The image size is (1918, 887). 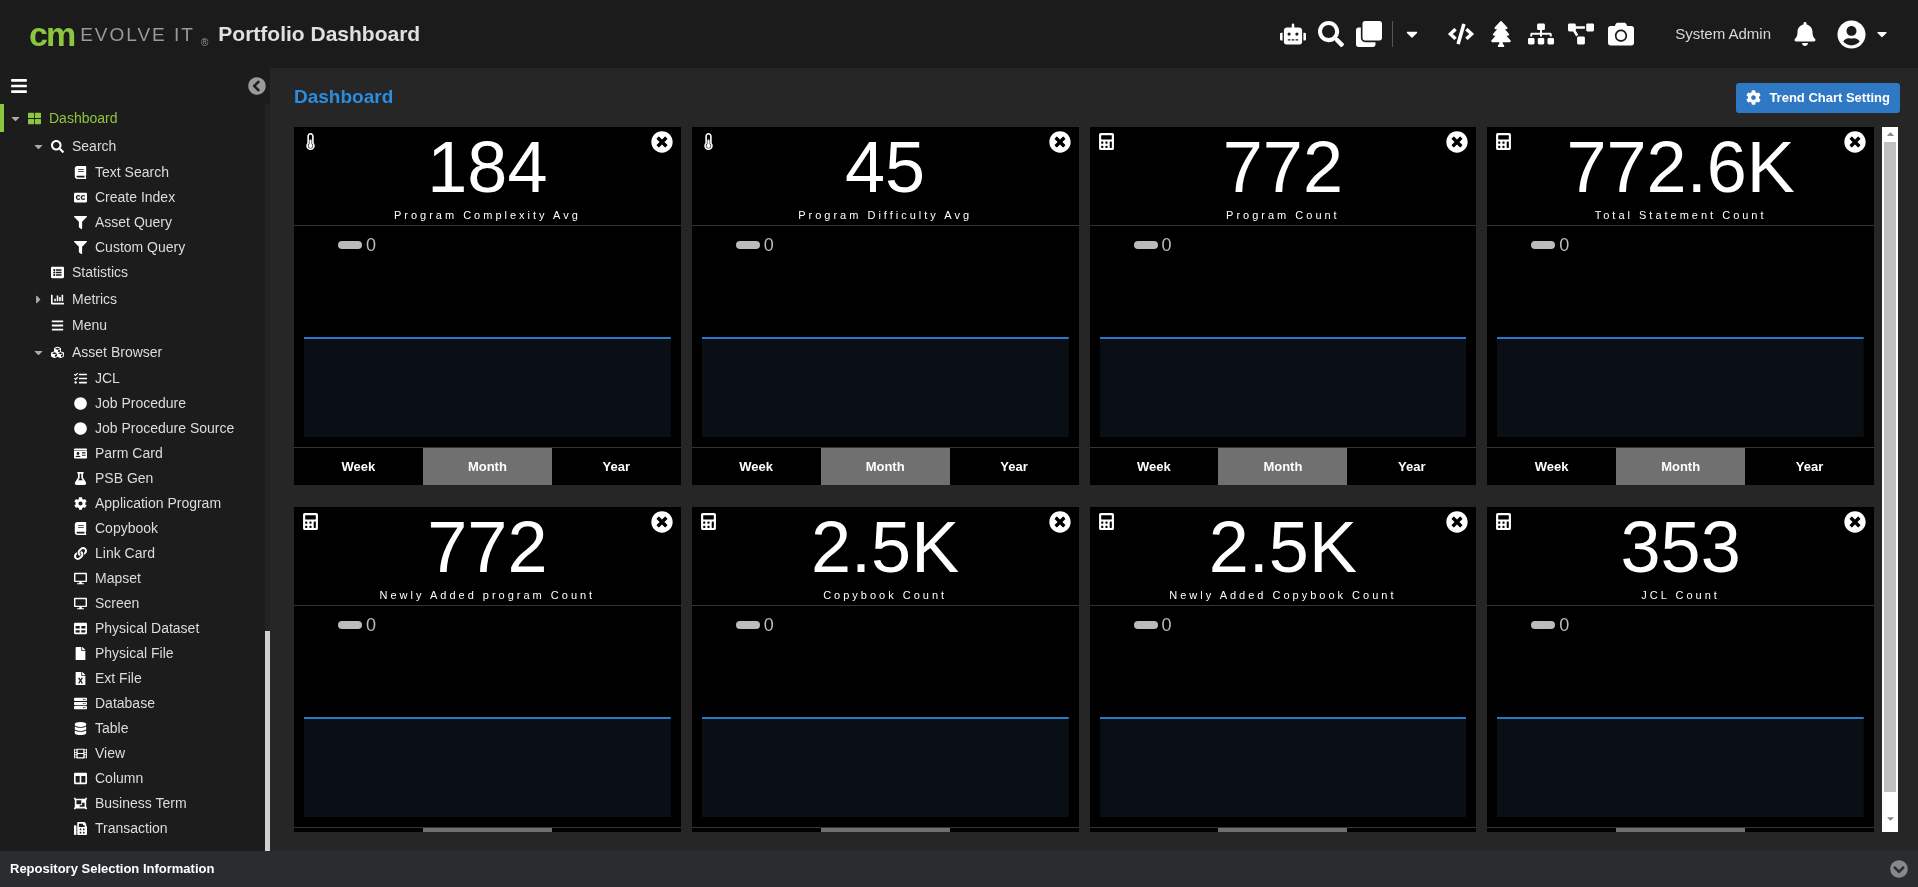 I want to click on tree-item-label: Asset Browser, so click(x=117, y=352).